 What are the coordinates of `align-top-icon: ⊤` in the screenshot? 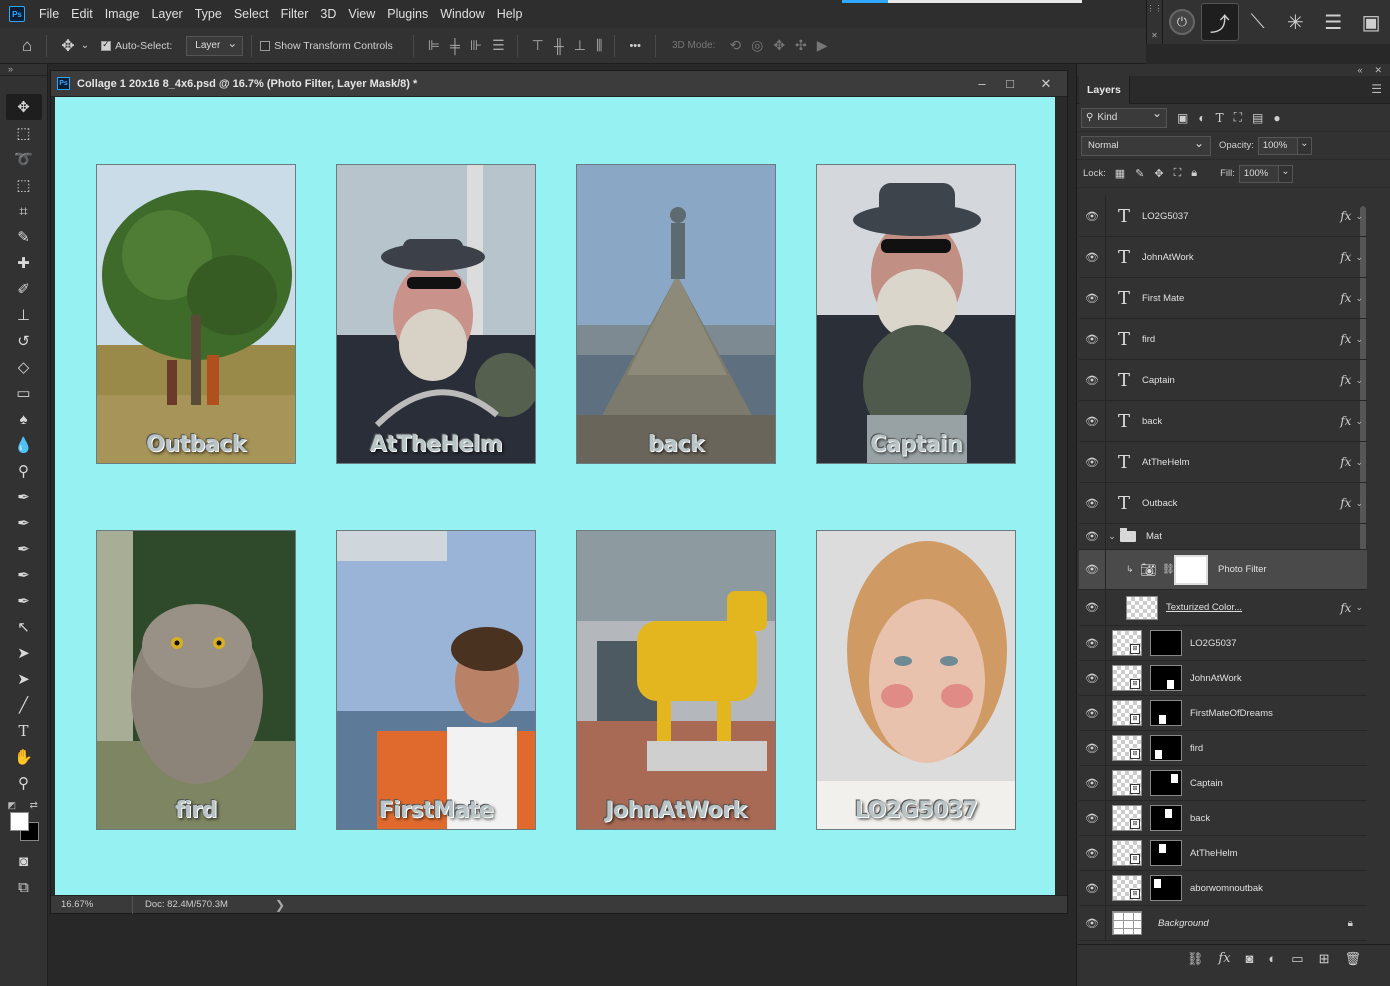 It's located at (538, 45).